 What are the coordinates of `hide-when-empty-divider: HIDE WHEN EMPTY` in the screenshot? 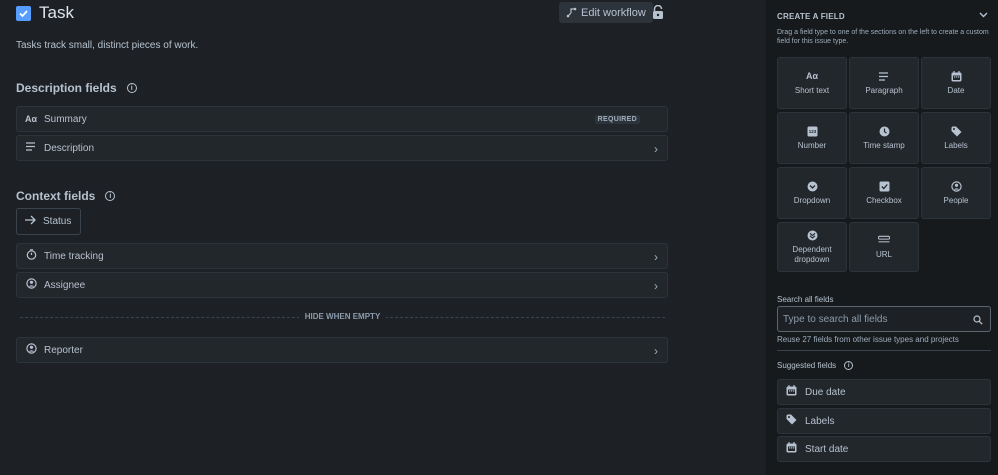 It's located at (342, 317).